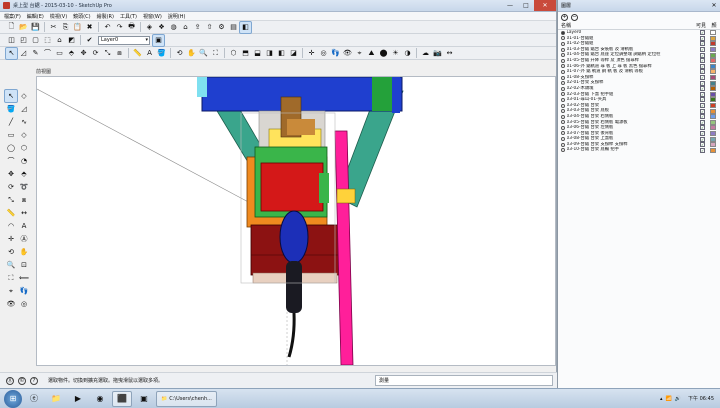  I want to click on add-layer-button: +, so click(564, 17).